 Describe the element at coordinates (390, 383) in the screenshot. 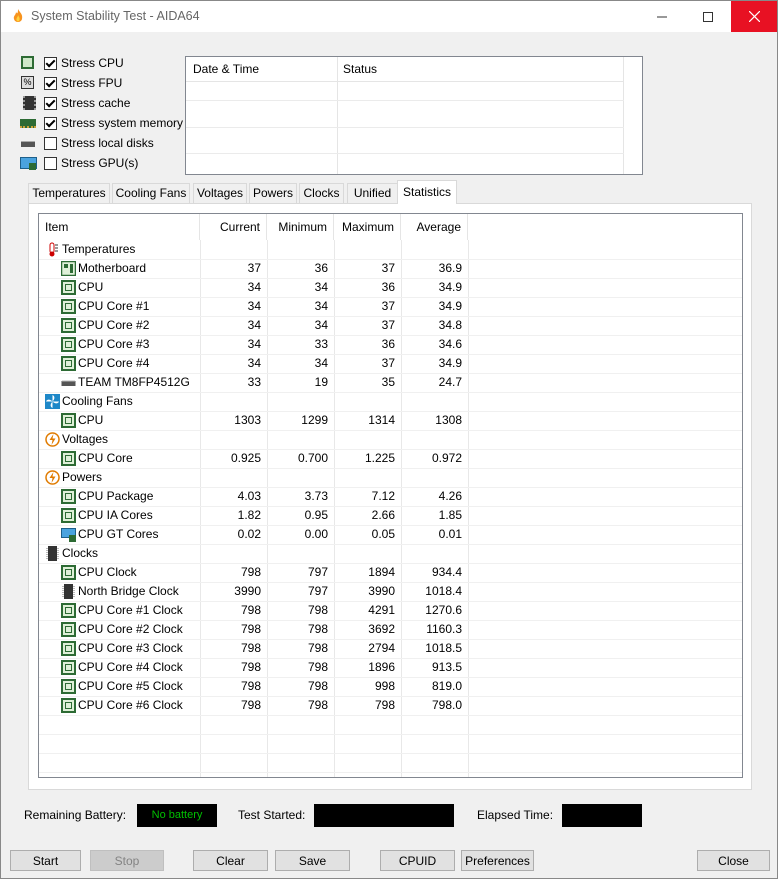

I see `table-row: TEAM TM8FP4512G 33 19 35 24.7` at that location.